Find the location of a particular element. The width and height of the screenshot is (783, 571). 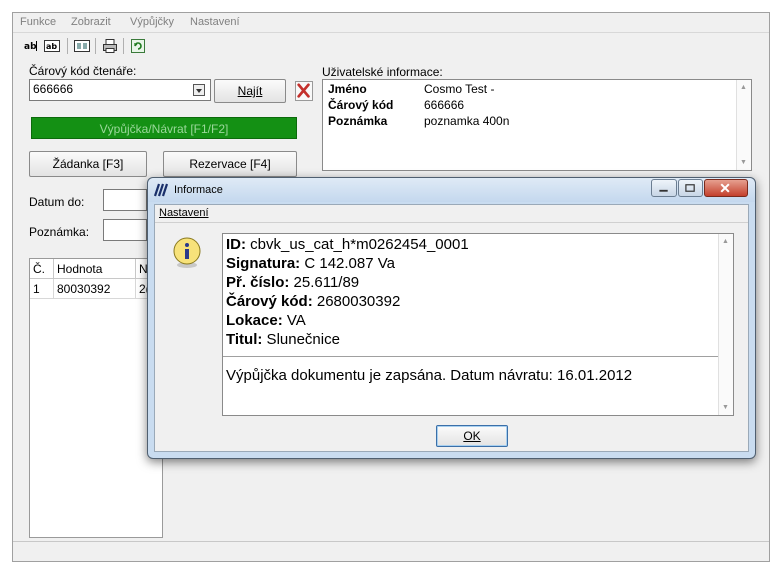

menu-zobrazit: Zobrazit is located at coordinates (91, 22).